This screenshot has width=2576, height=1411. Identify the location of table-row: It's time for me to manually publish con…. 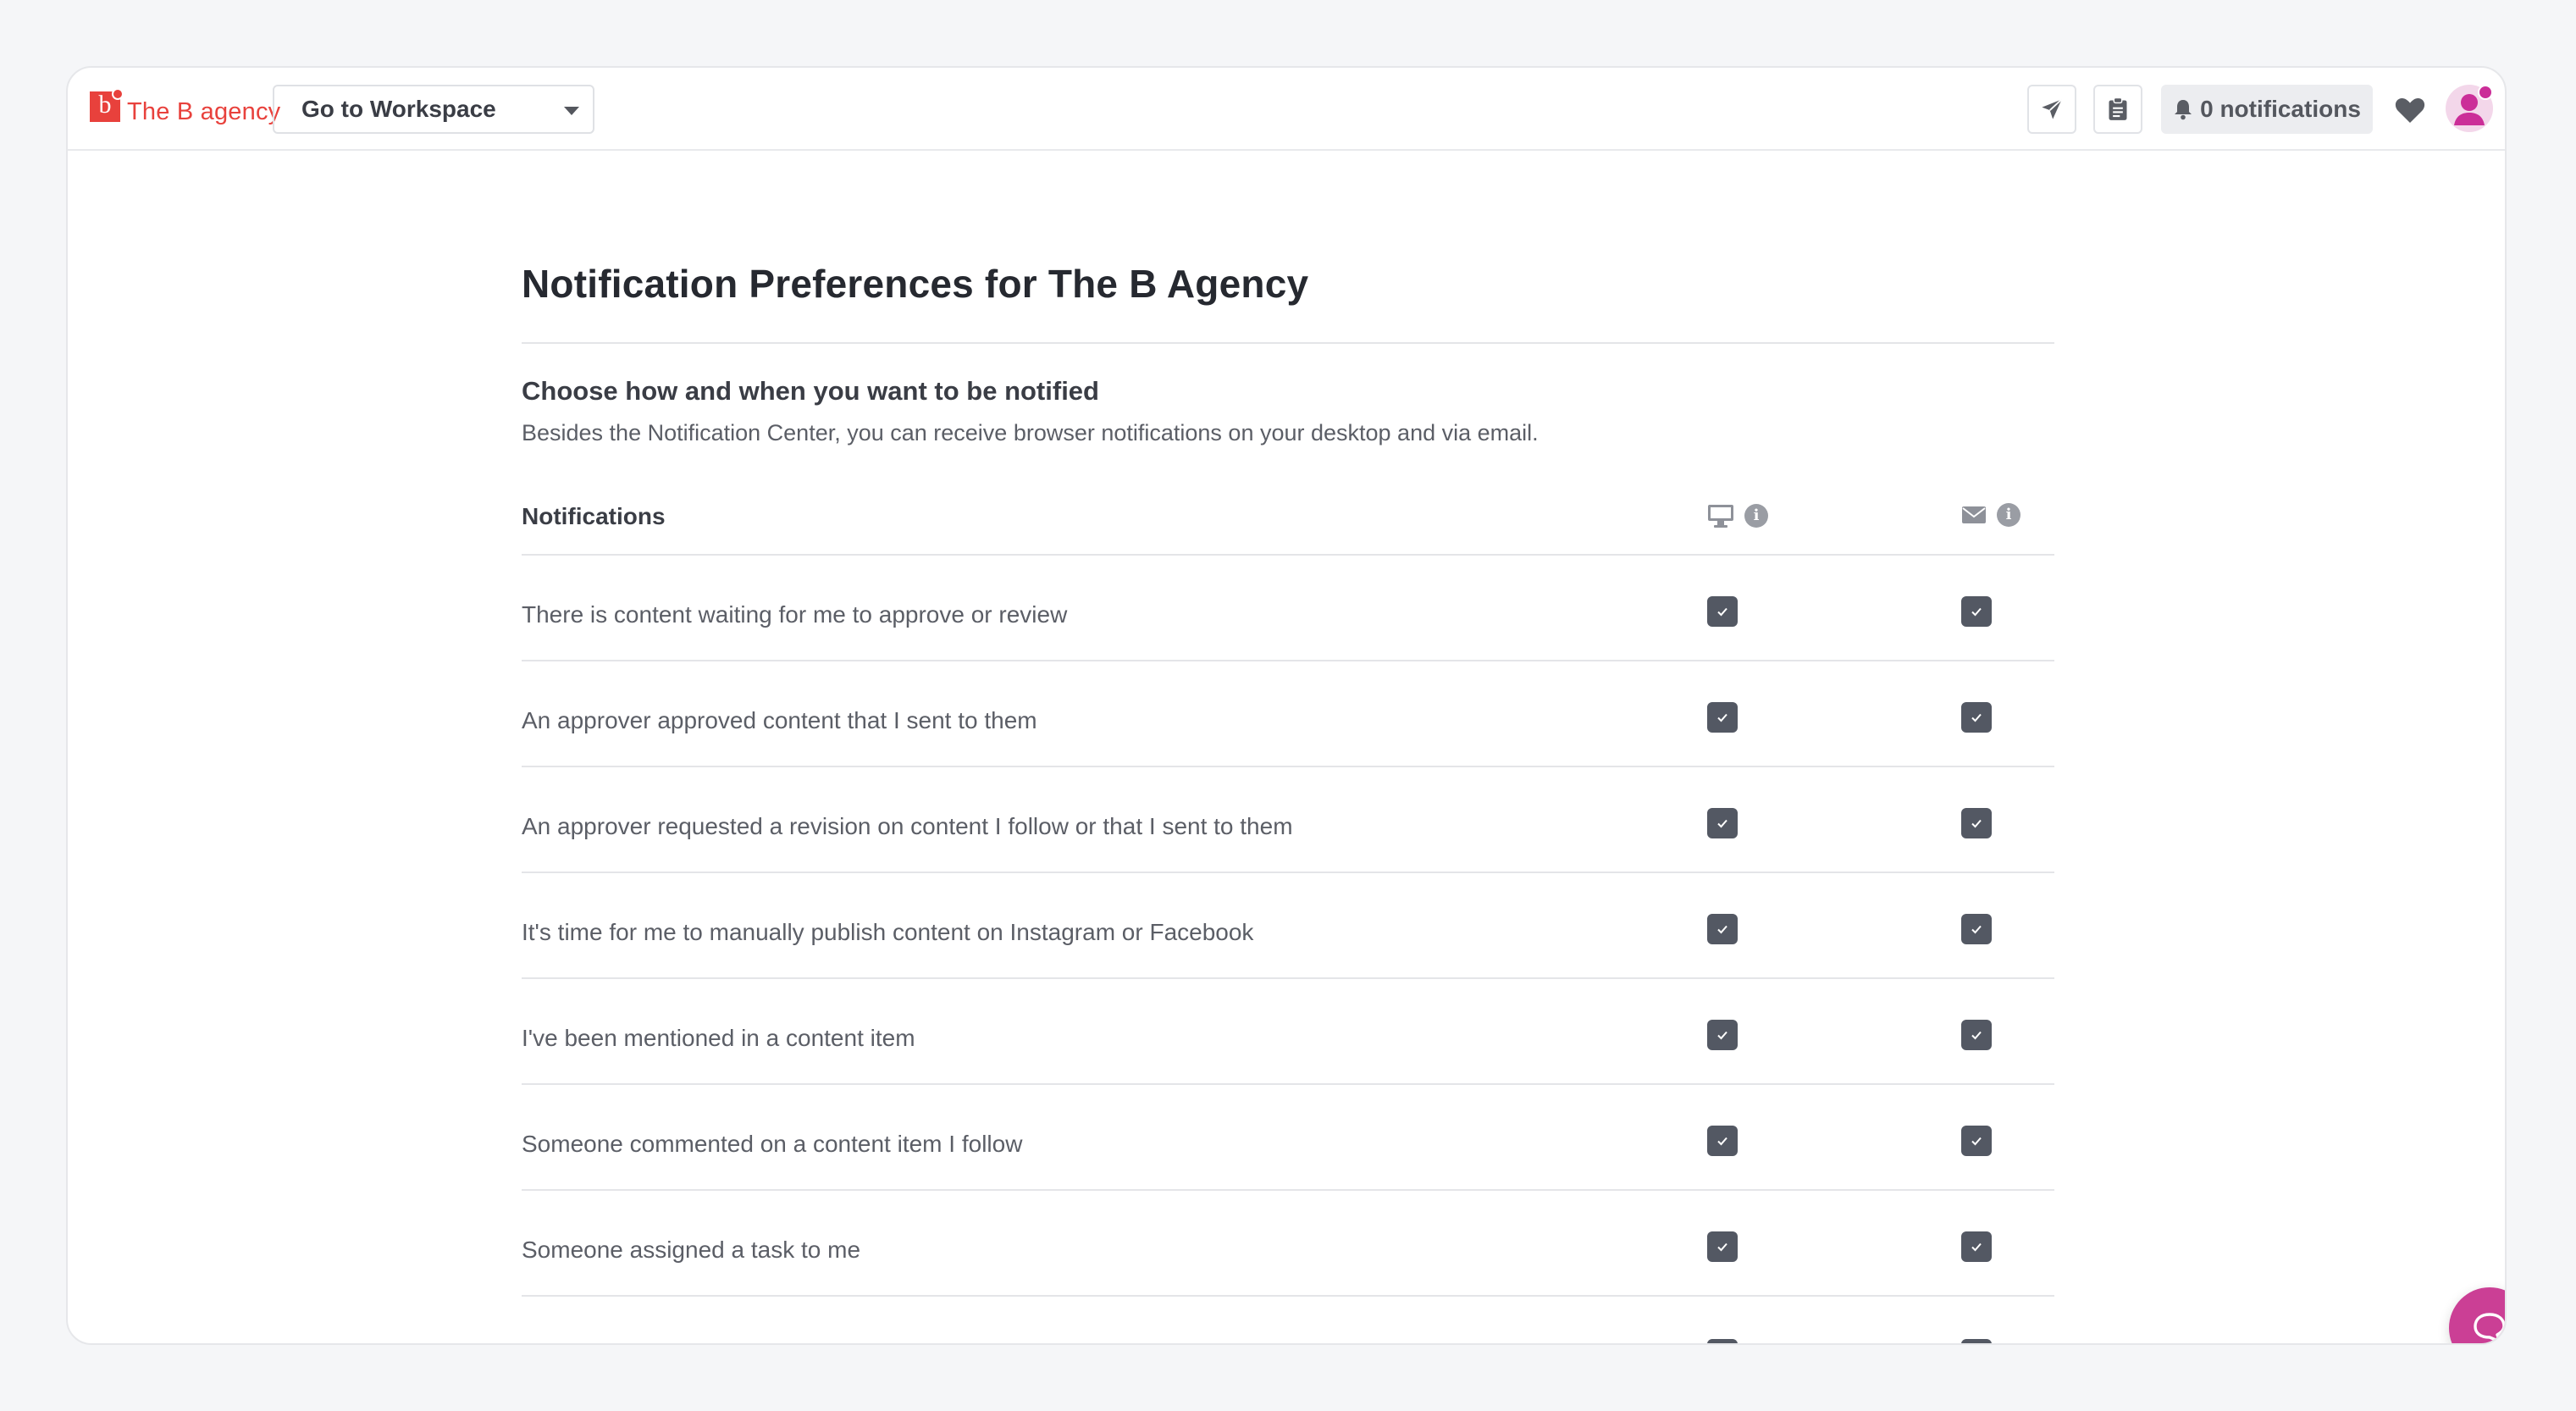
(1288, 926).